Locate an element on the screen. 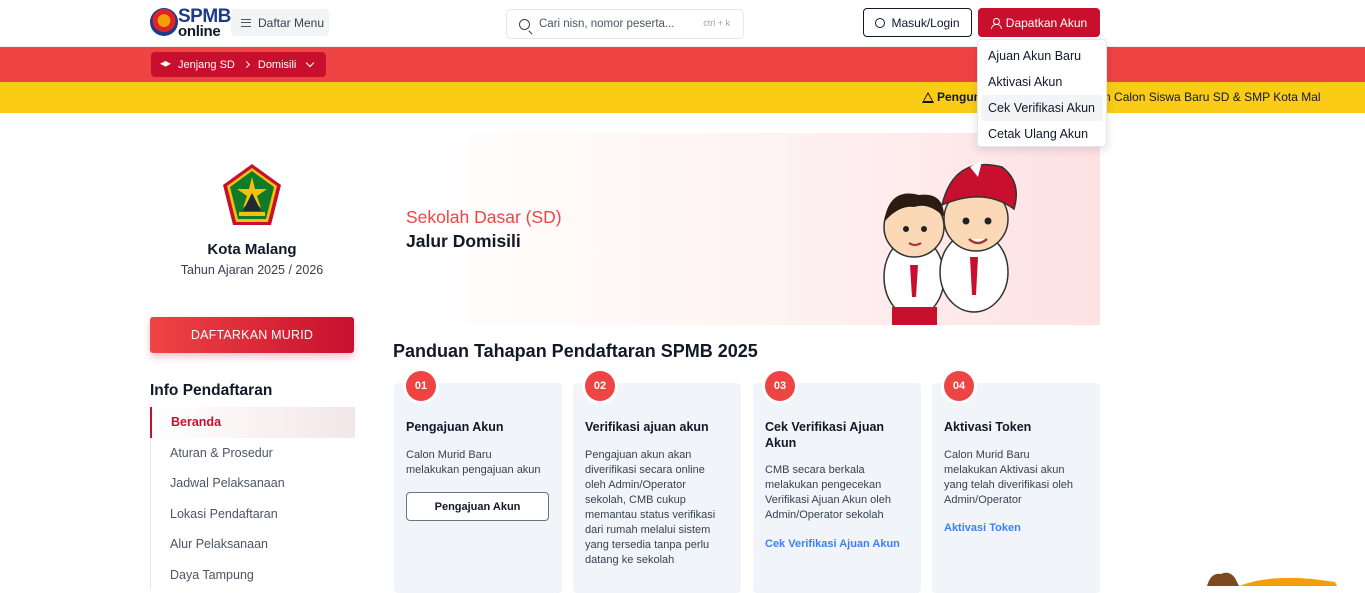 The width and height of the screenshot is (1365, 593). search-input: Cari nisn, nomor peserta... ctrl + k is located at coordinates (625, 24).